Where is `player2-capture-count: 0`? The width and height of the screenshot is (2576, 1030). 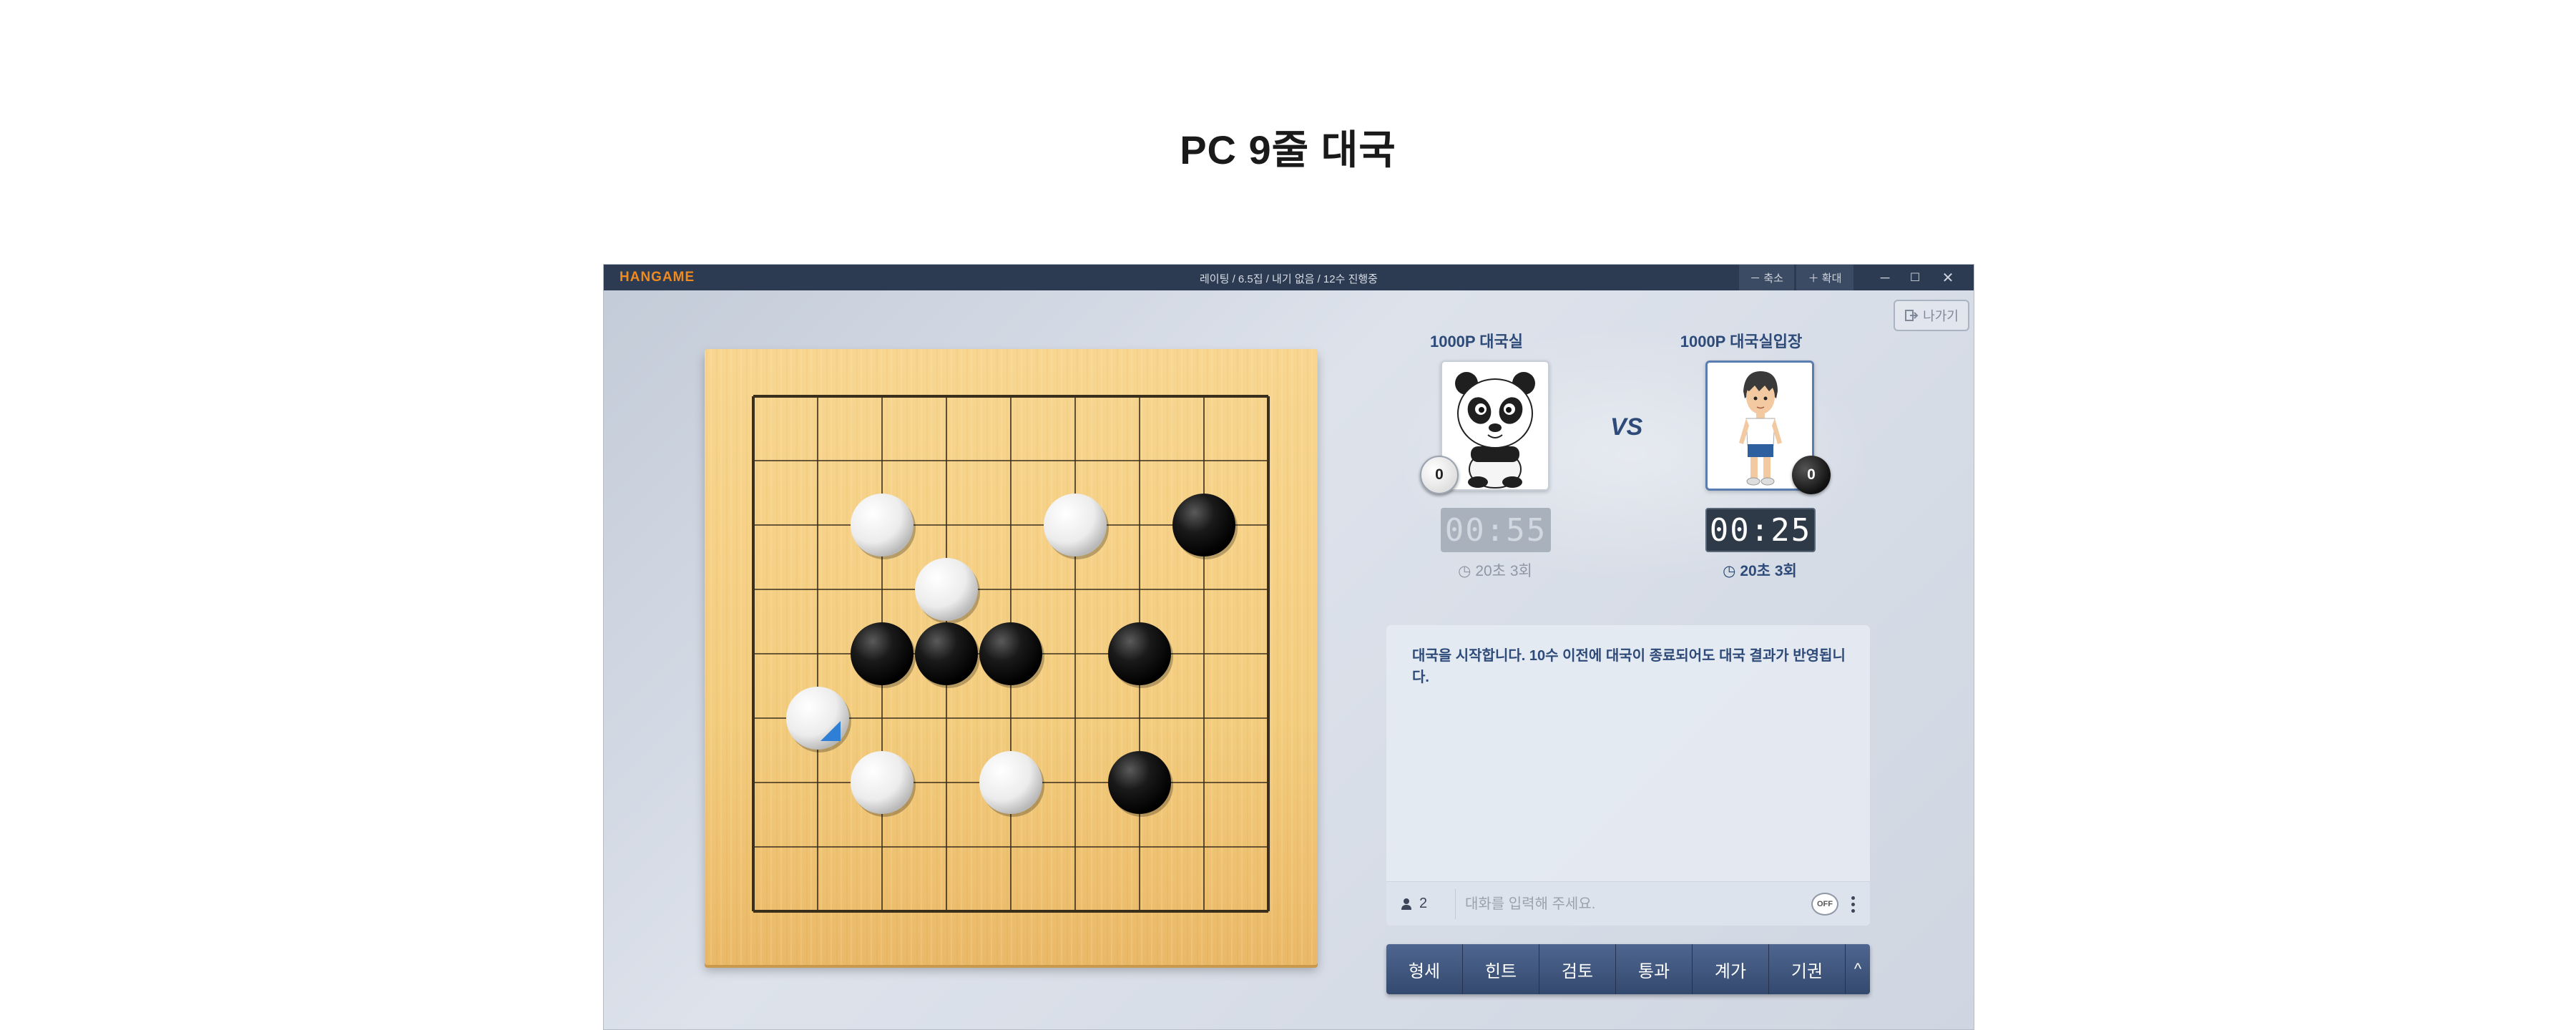 player2-capture-count: 0 is located at coordinates (1811, 475).